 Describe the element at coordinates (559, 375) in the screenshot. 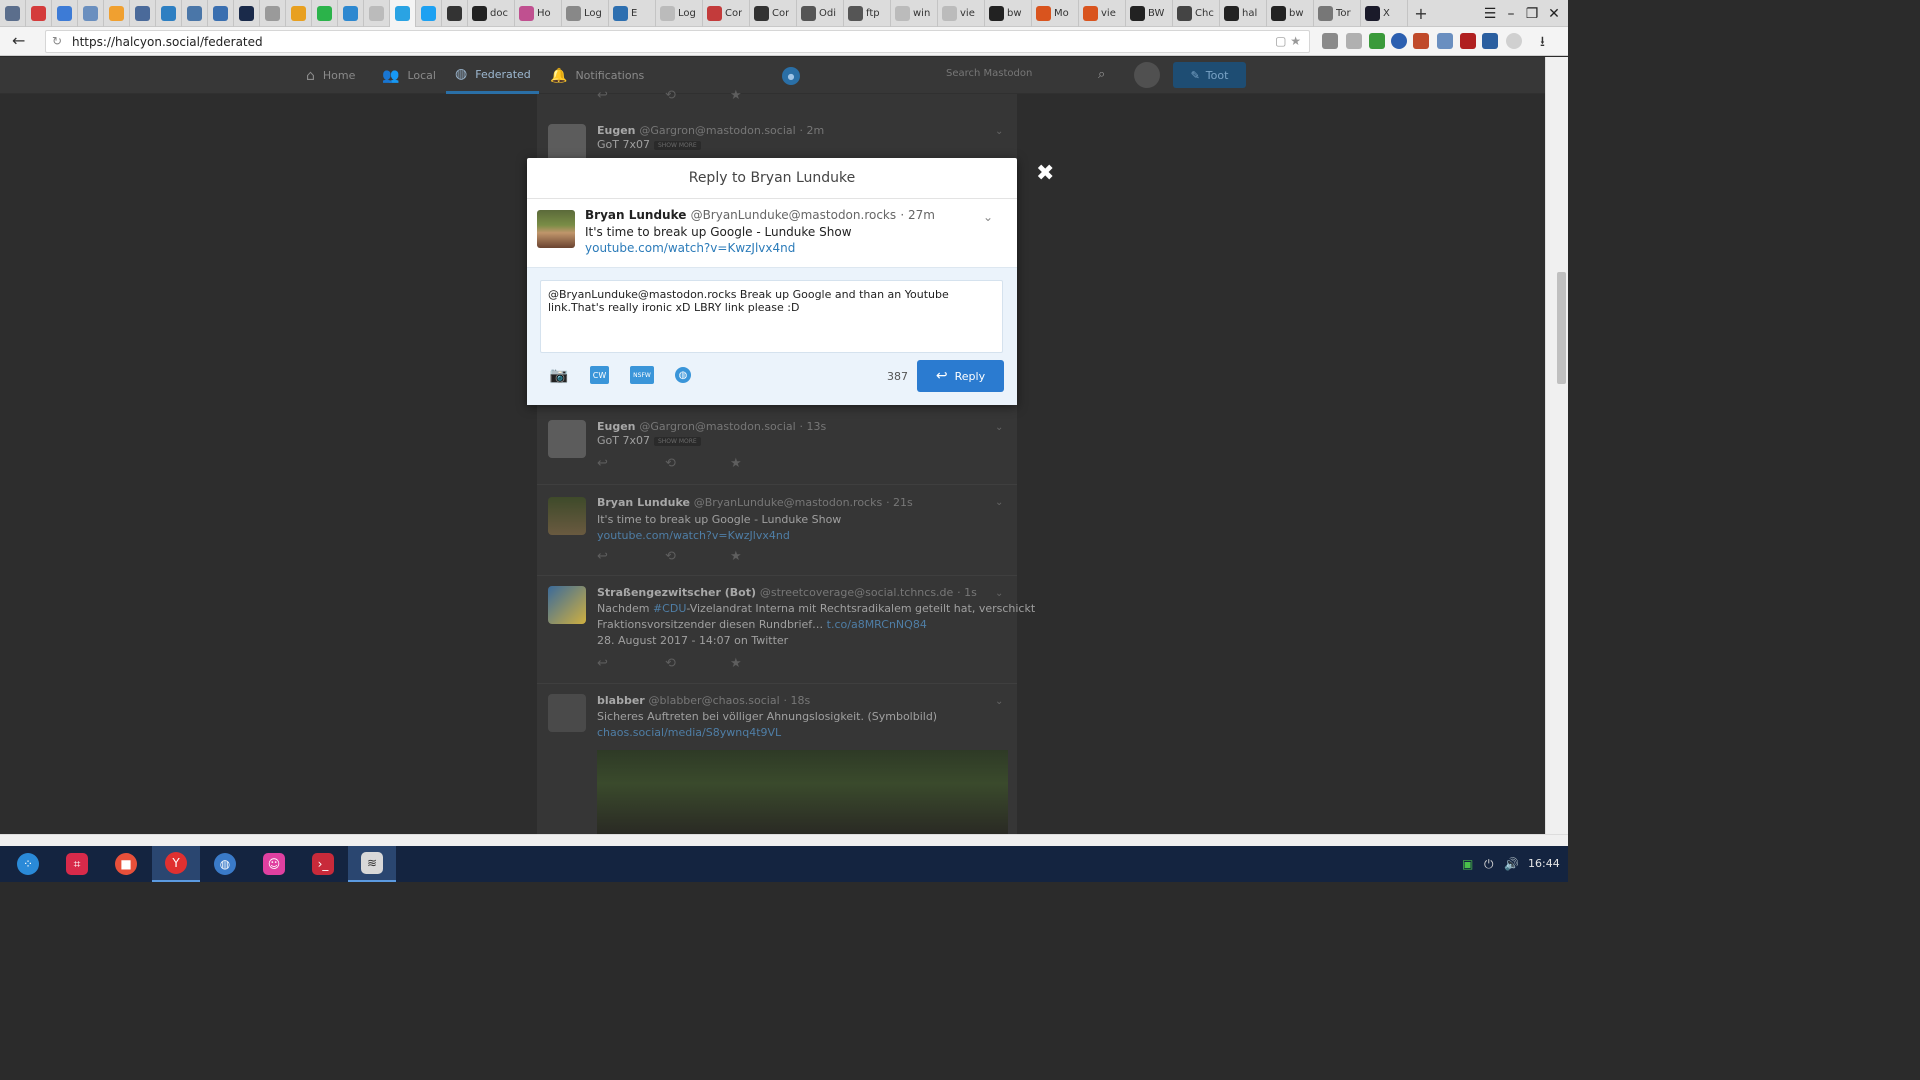

I see `camera-icon: 📷` at that location.